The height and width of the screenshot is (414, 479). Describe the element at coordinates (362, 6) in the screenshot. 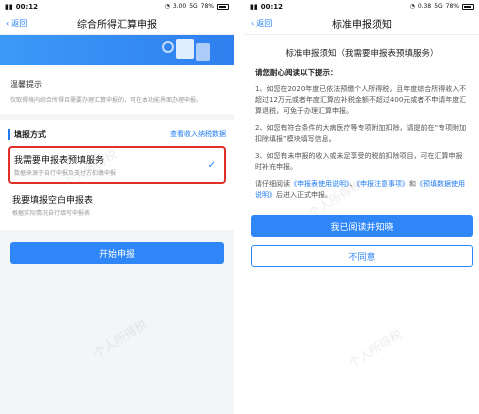

I see `status-bar: ▮▮ 00:12 ◔ 0.38 5G 78%` at that location.